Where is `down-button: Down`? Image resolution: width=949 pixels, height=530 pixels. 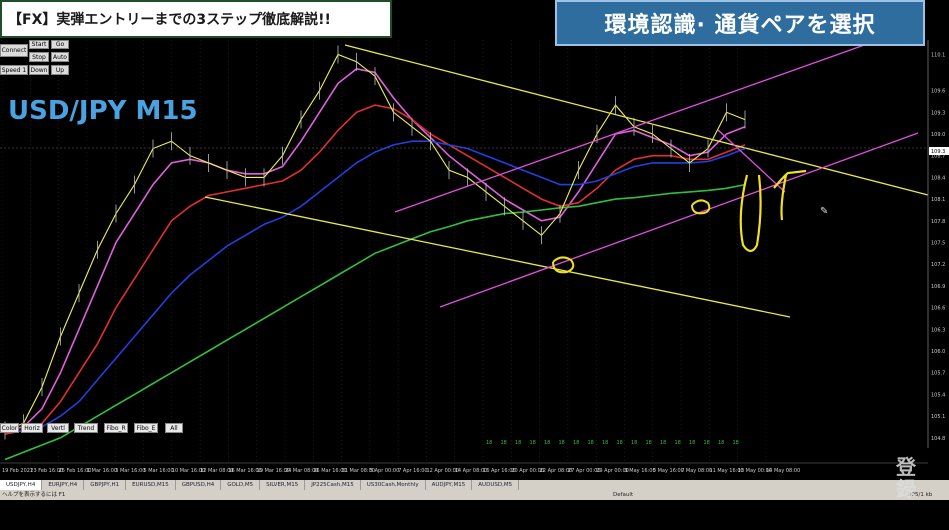 down-button: Down is located at coordinates (39, 70).